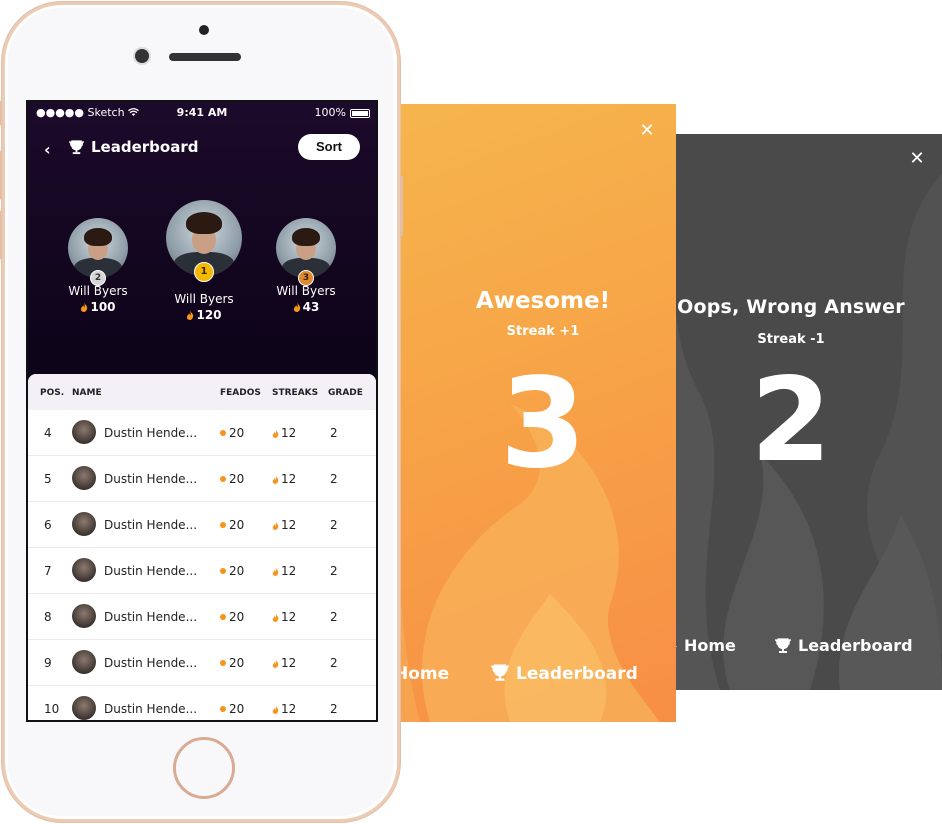 This screenshot has height=824, width=942. I want to click on home-button: Home, so click(421, 674).